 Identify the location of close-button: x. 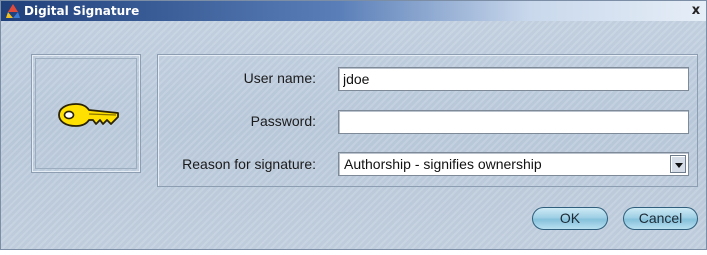
(696, 10).